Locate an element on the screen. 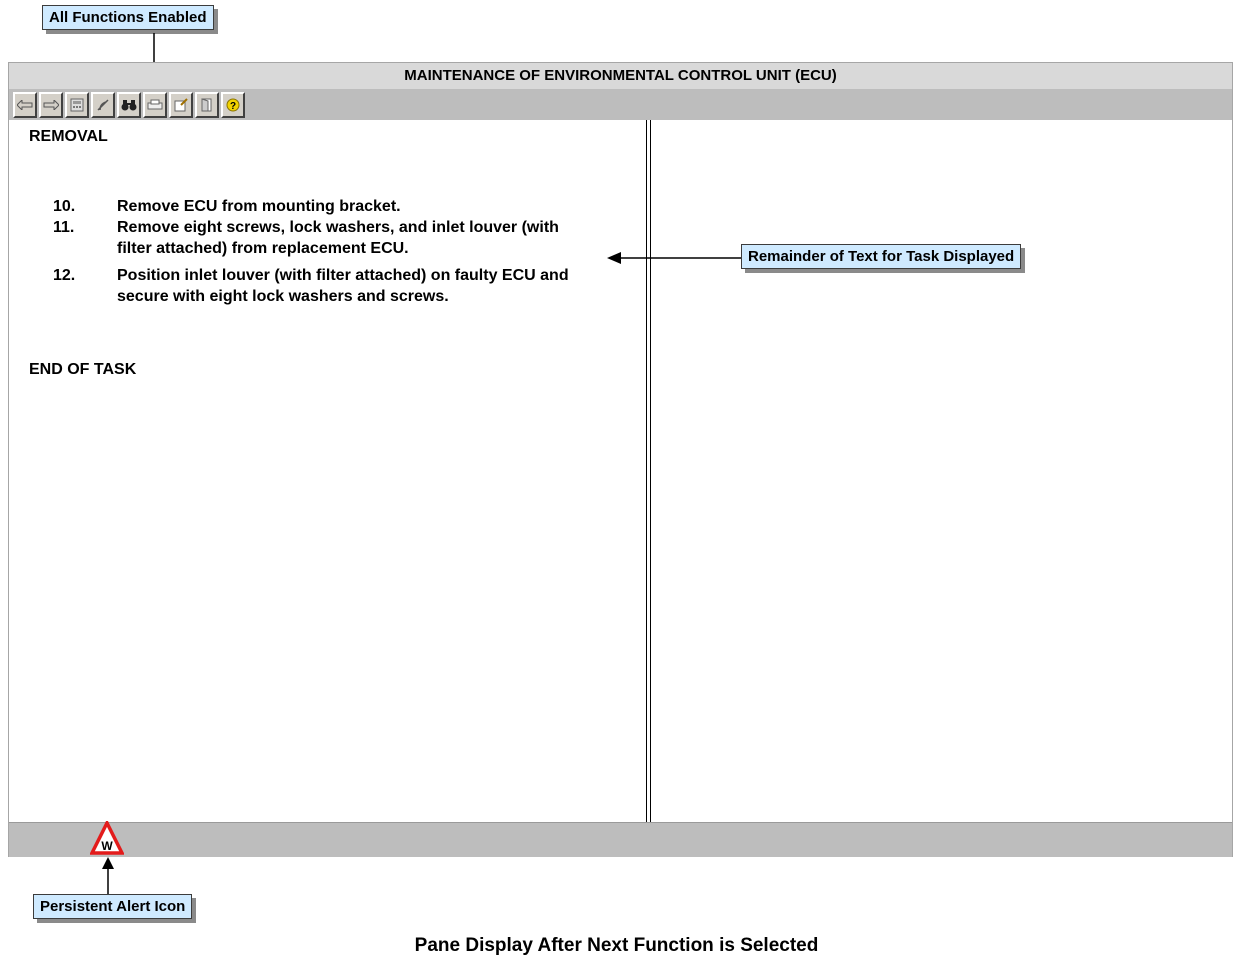 The height and width of the screenshot is (963, 1233). callout-arrow-alert is located at coordinates (108, 876).